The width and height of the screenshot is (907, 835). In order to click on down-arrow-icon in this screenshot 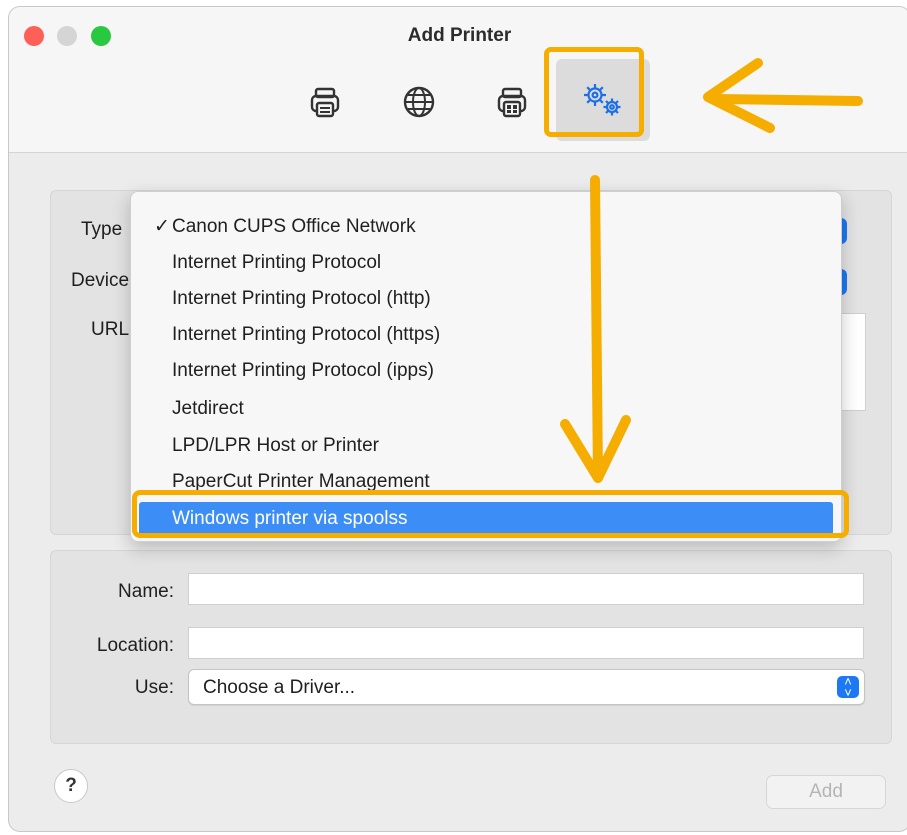, I will do `click(596, 329)`.